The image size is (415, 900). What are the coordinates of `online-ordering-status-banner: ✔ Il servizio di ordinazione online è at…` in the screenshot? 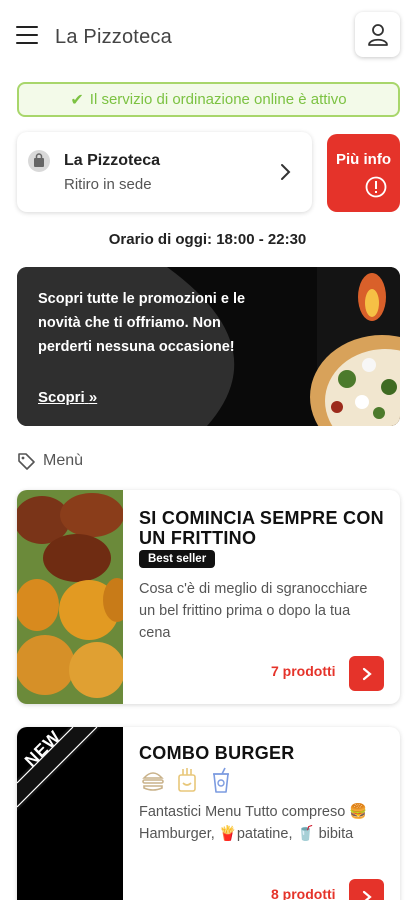 It's located at (208, 99).